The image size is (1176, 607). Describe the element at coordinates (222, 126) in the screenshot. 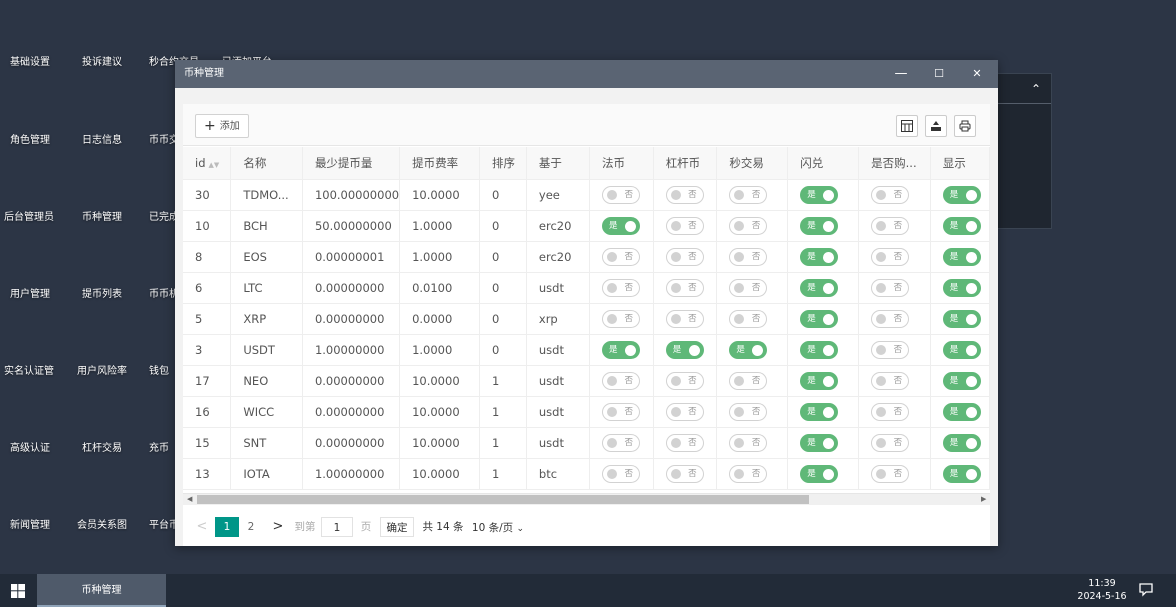

I see `add-button: + 添加` at that location.